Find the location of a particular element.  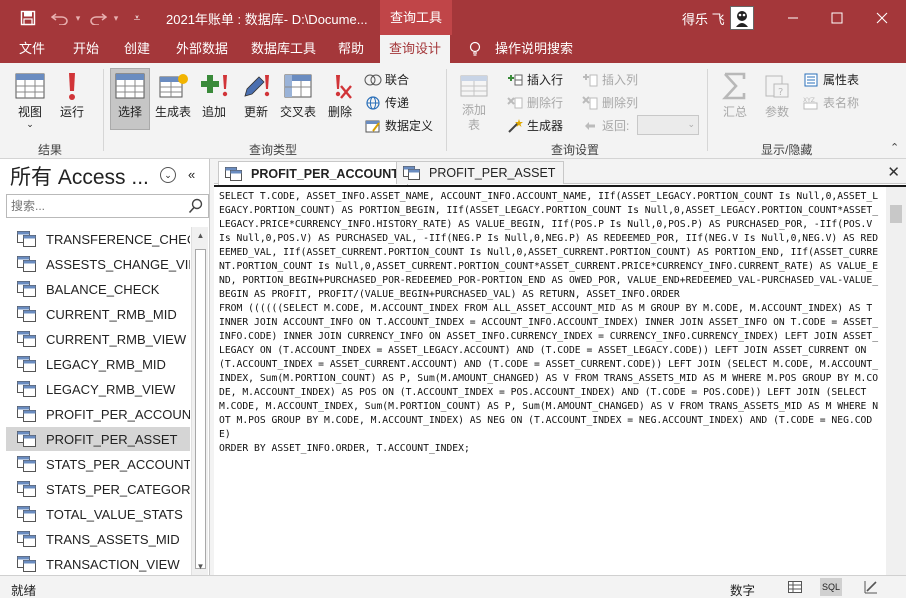

select-query-button: 选择 is located at coordinates (130, 99).